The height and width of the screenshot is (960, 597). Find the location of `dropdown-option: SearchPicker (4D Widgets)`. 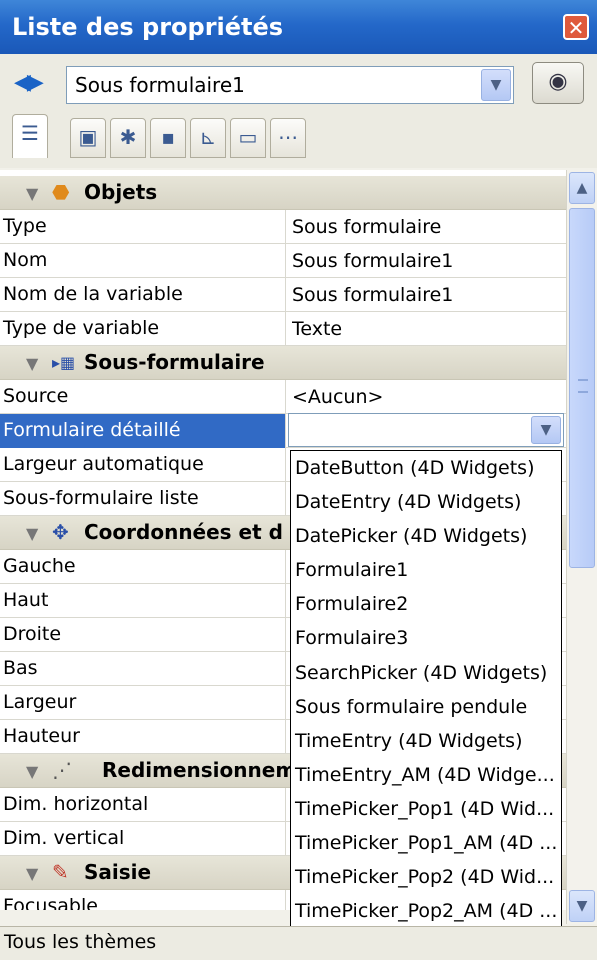

dropdown-option: SearchPicker (4D Widgets) is located at coordinates (426, 673).